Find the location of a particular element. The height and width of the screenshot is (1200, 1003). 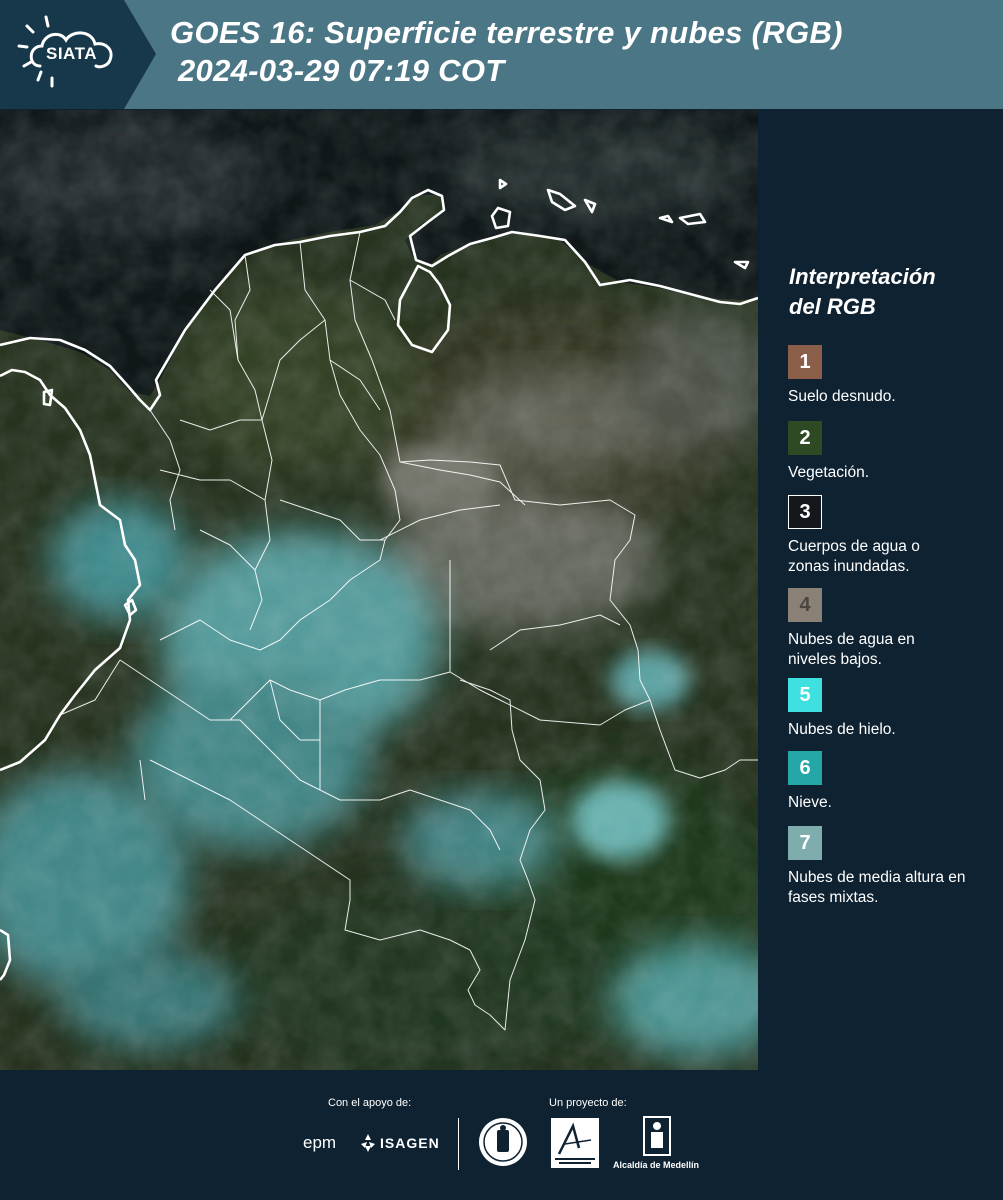

legend-item: 6 Nieve. is located at coordinates (893, 782).